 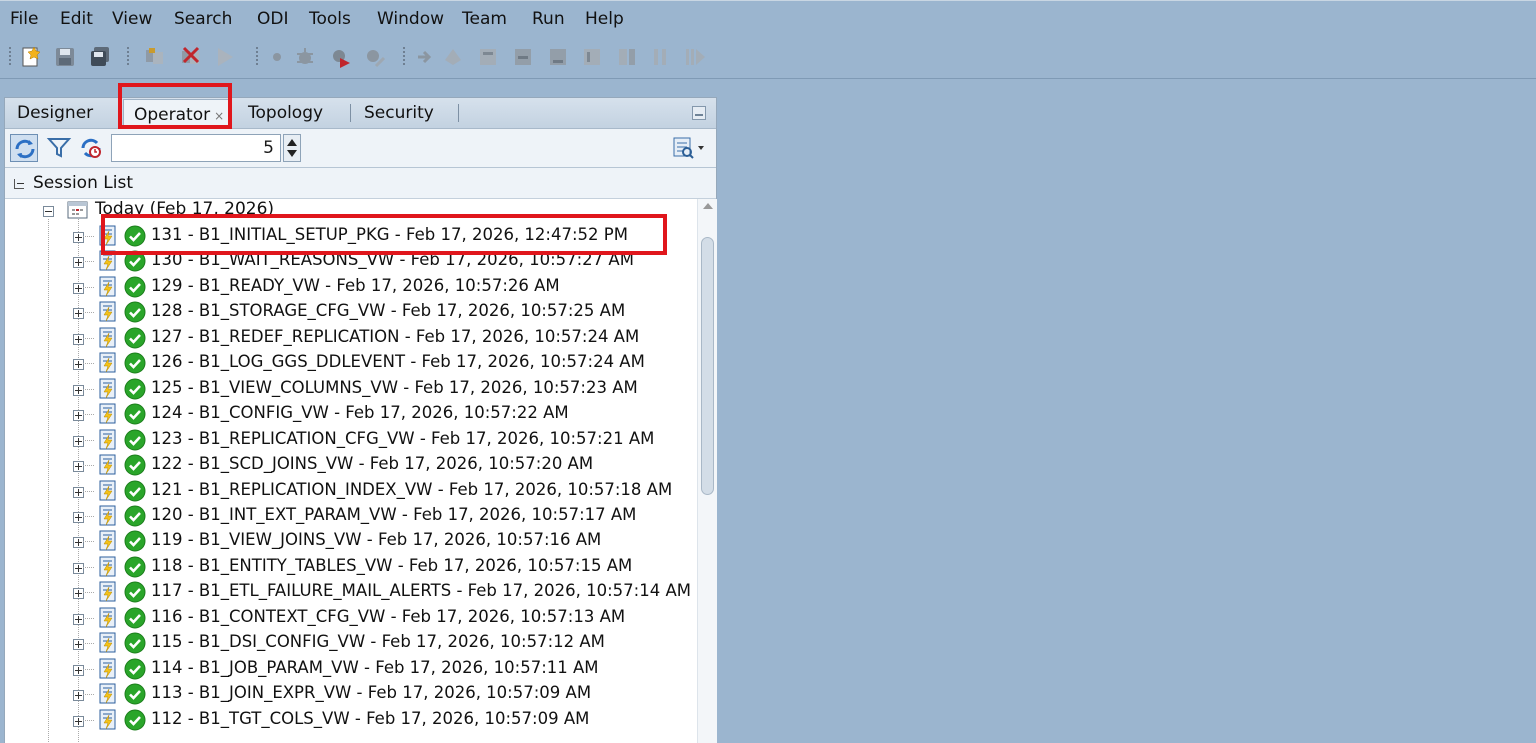 I want to click on menu-view: View, so click(x=132, y=19).